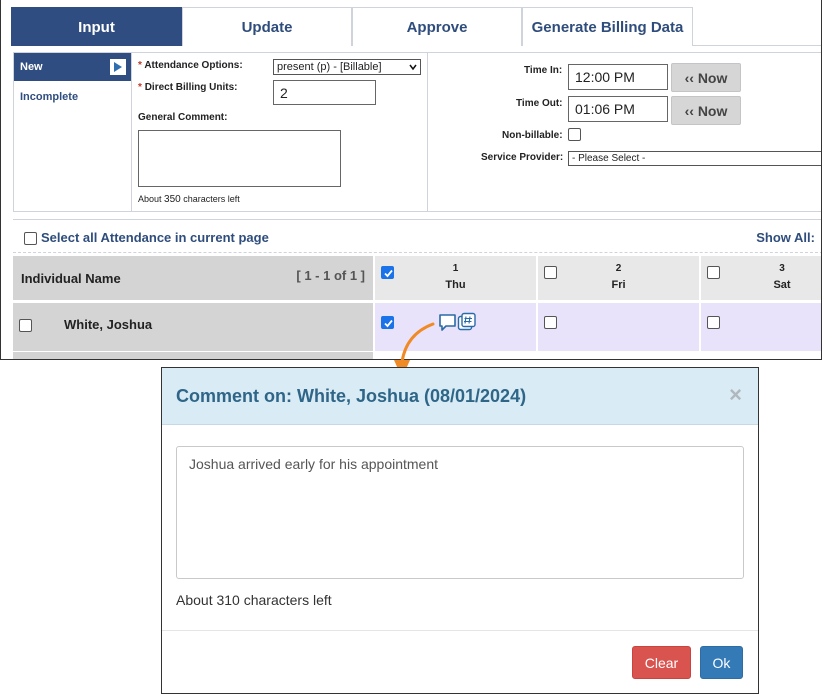 The height and width of the screenshot is (699, 827). What do you see at coordinates (455, 285) in the screenshot?
I see `day-of-week: Thu` at bounding box center [455, 285].